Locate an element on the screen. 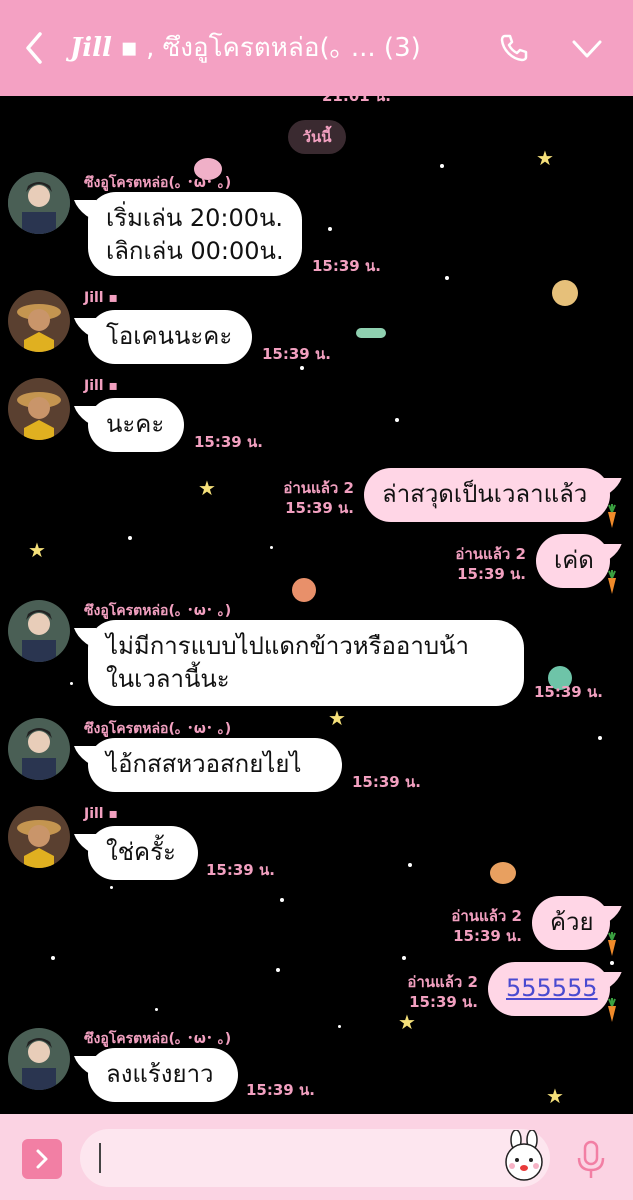 The image size is (633, 1200). message-bubble: 555555 is located at coordinates (552, 992).